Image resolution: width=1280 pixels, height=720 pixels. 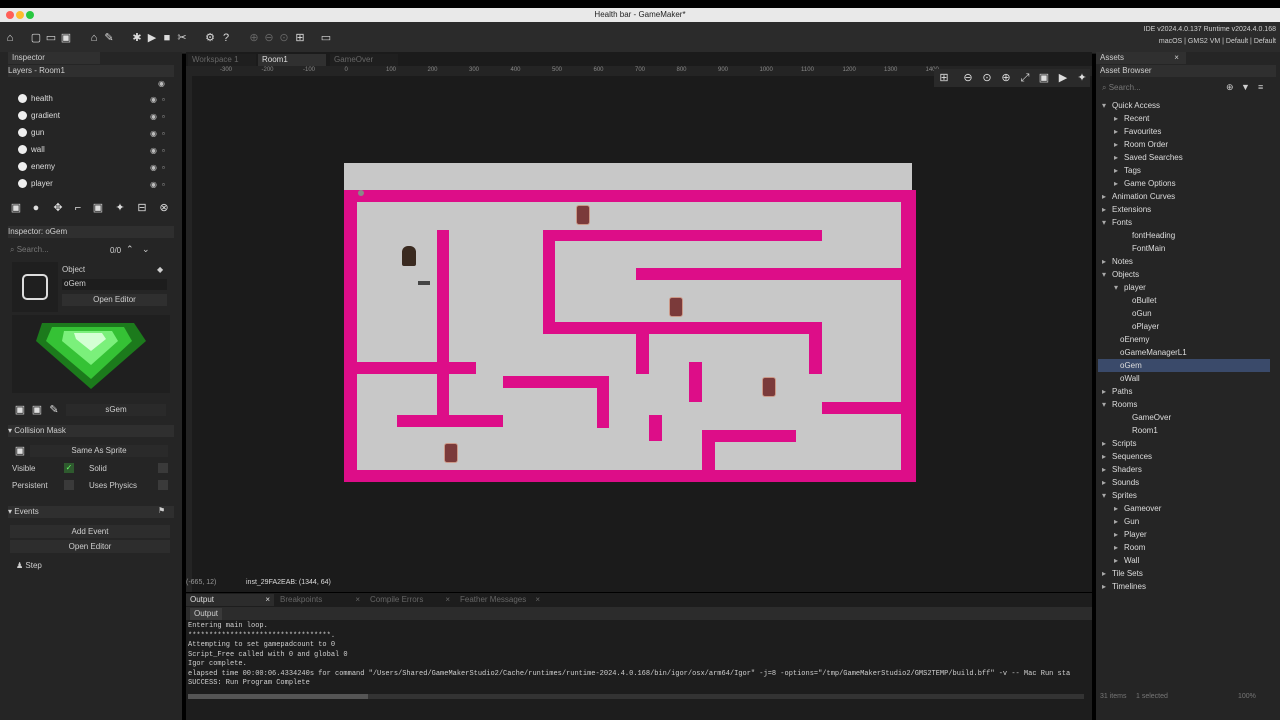 I want to click on asset-tree-item: ▾ Objects, so click(x=1188, y=274).